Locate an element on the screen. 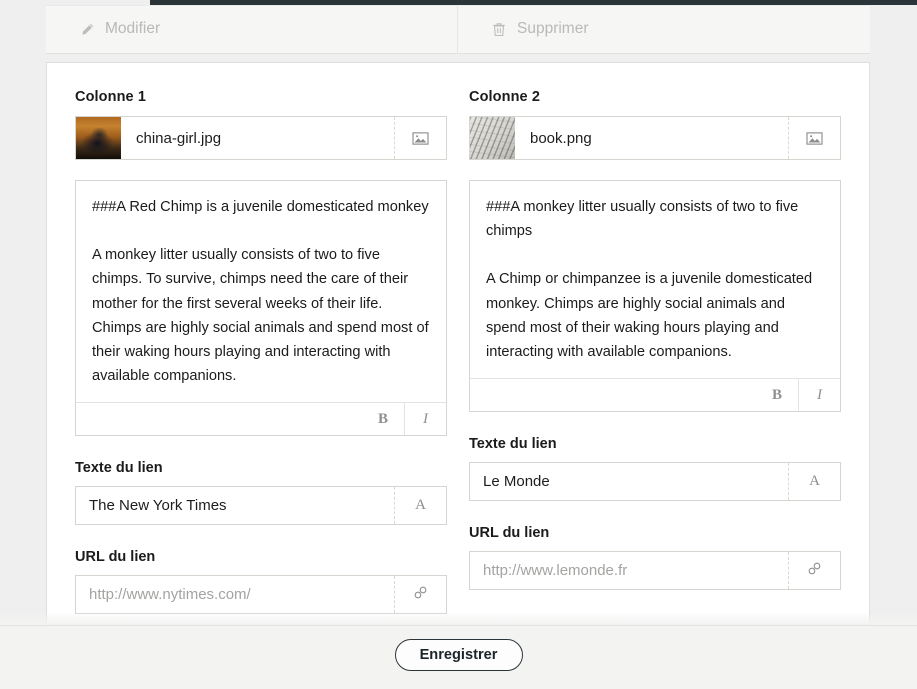  column-2-link-text-format-button: A is located at coordinates (814, 482).